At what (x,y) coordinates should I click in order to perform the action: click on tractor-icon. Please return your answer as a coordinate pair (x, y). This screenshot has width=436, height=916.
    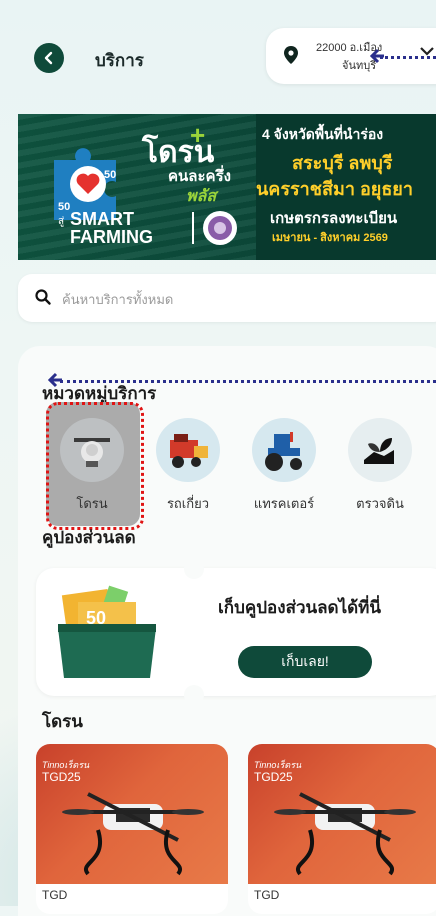
    Looking at the image, I should click on (284, 450).